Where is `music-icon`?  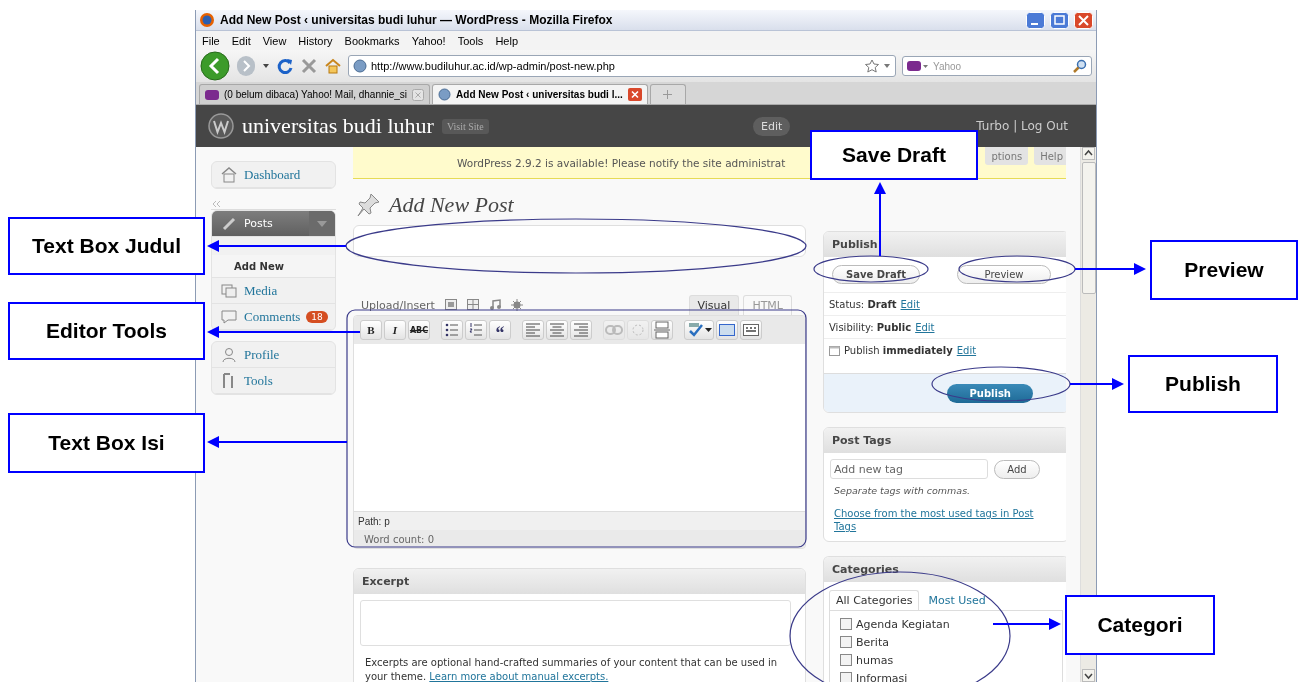 music-icon is located at coordinates (494, 304).